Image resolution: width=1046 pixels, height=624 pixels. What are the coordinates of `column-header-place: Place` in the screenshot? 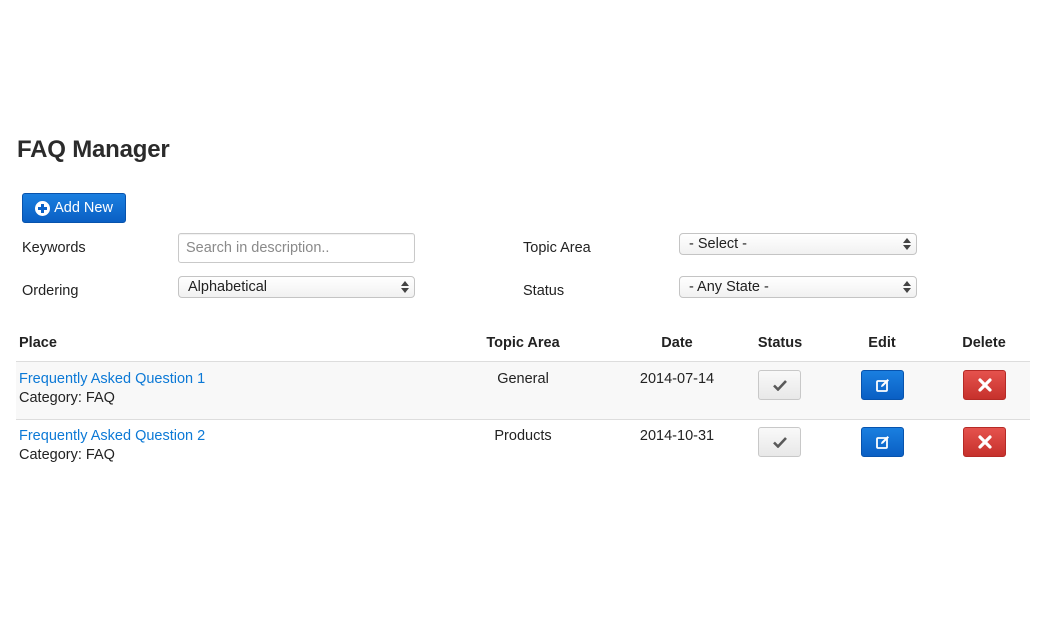 It's located at (38, 343).